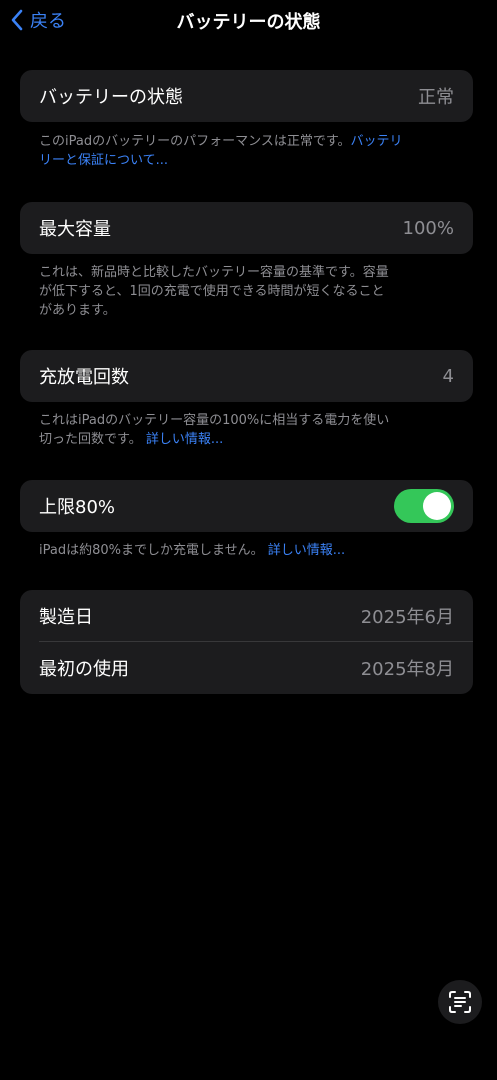 Image resolution: width=497 pixels, height=1080 pixels. I want to click on page-title: バッテリーの状態, so click(248, 22).